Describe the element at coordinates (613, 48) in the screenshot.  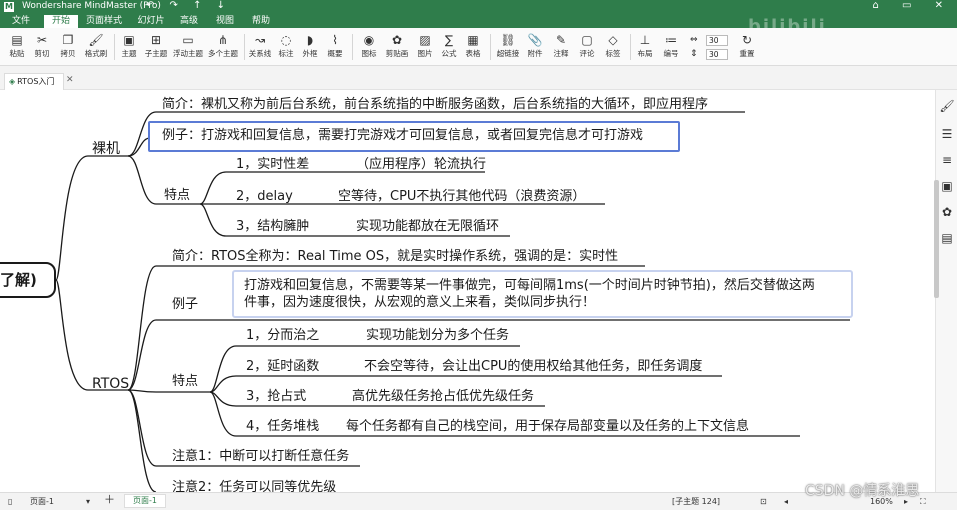
I see `tag-button: ◇ 标签` at that location.